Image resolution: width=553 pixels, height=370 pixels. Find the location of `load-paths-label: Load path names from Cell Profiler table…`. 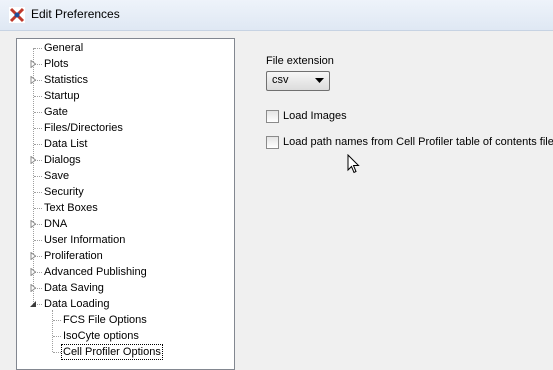

load-paths-label: Load path names from Cell Profiler table… is located at coordinates (418, 142).